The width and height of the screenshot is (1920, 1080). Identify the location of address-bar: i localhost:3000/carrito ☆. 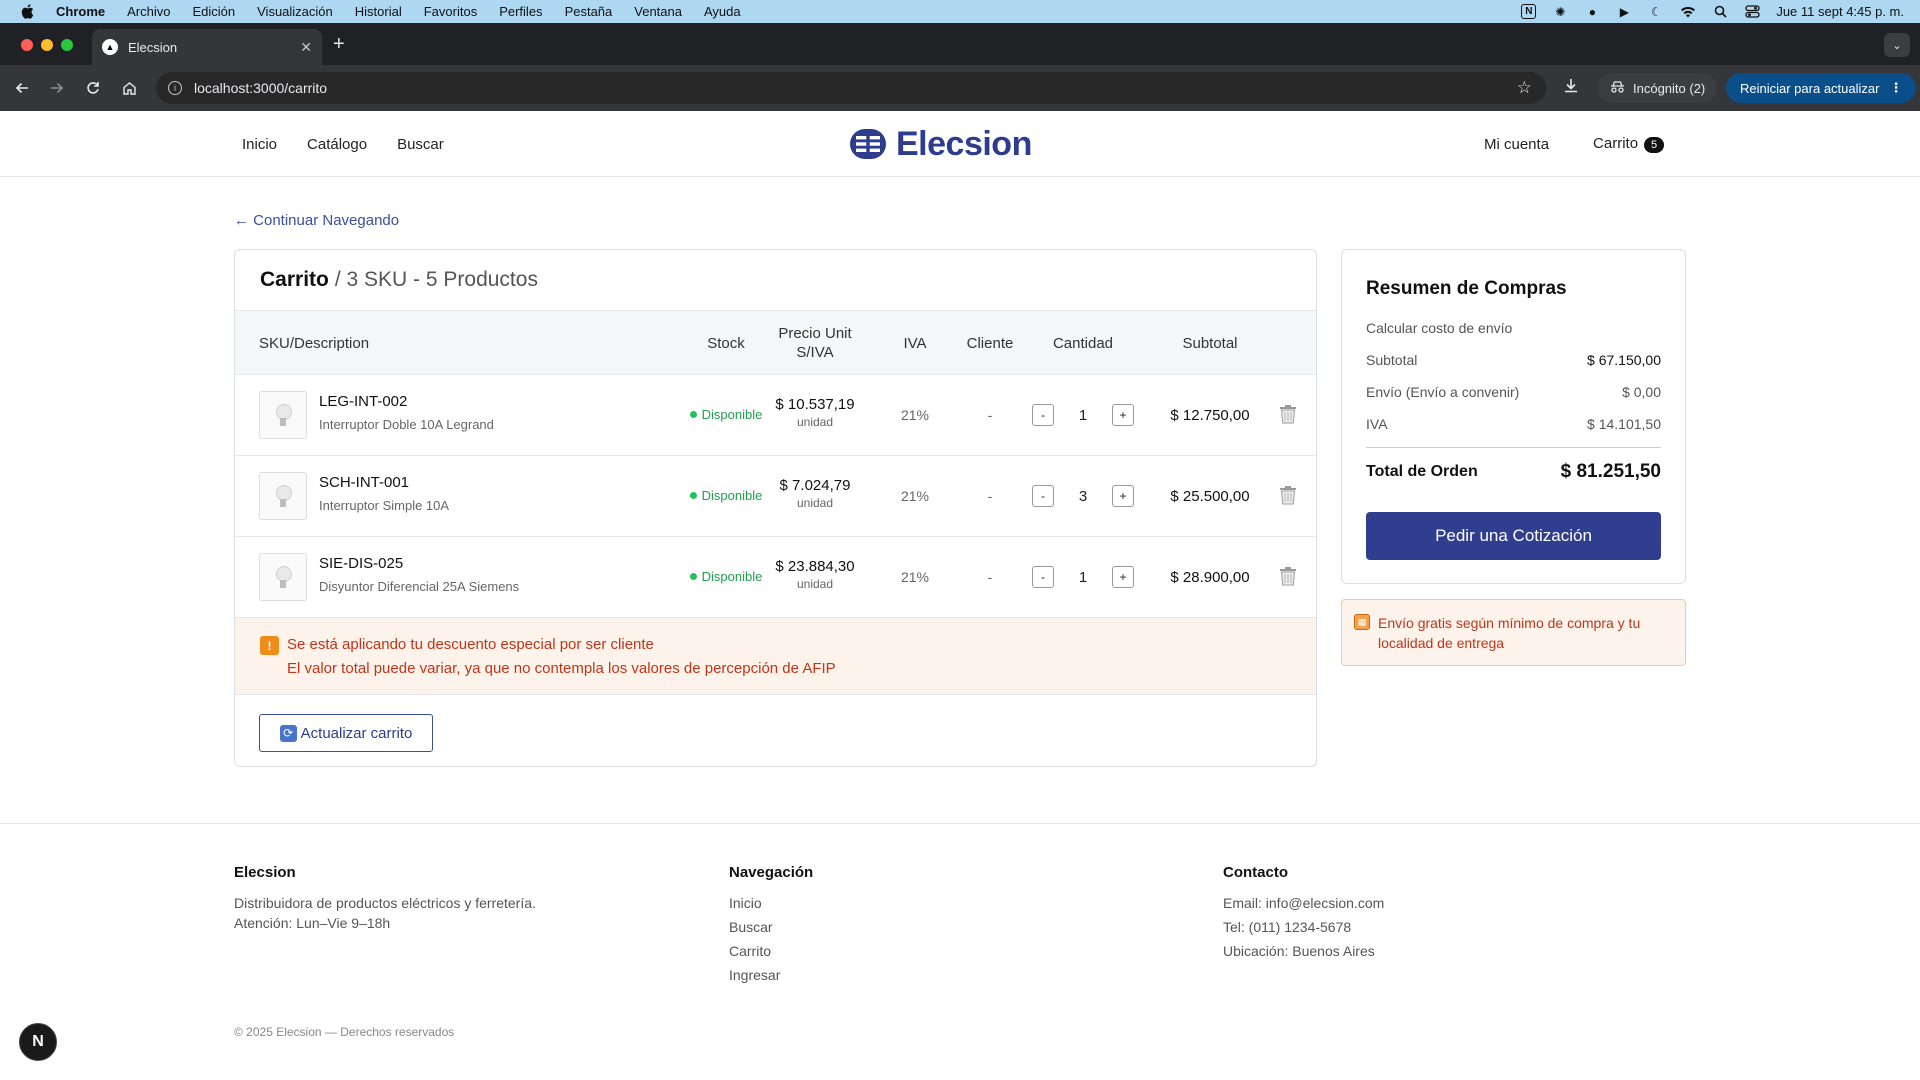
(851, 88).